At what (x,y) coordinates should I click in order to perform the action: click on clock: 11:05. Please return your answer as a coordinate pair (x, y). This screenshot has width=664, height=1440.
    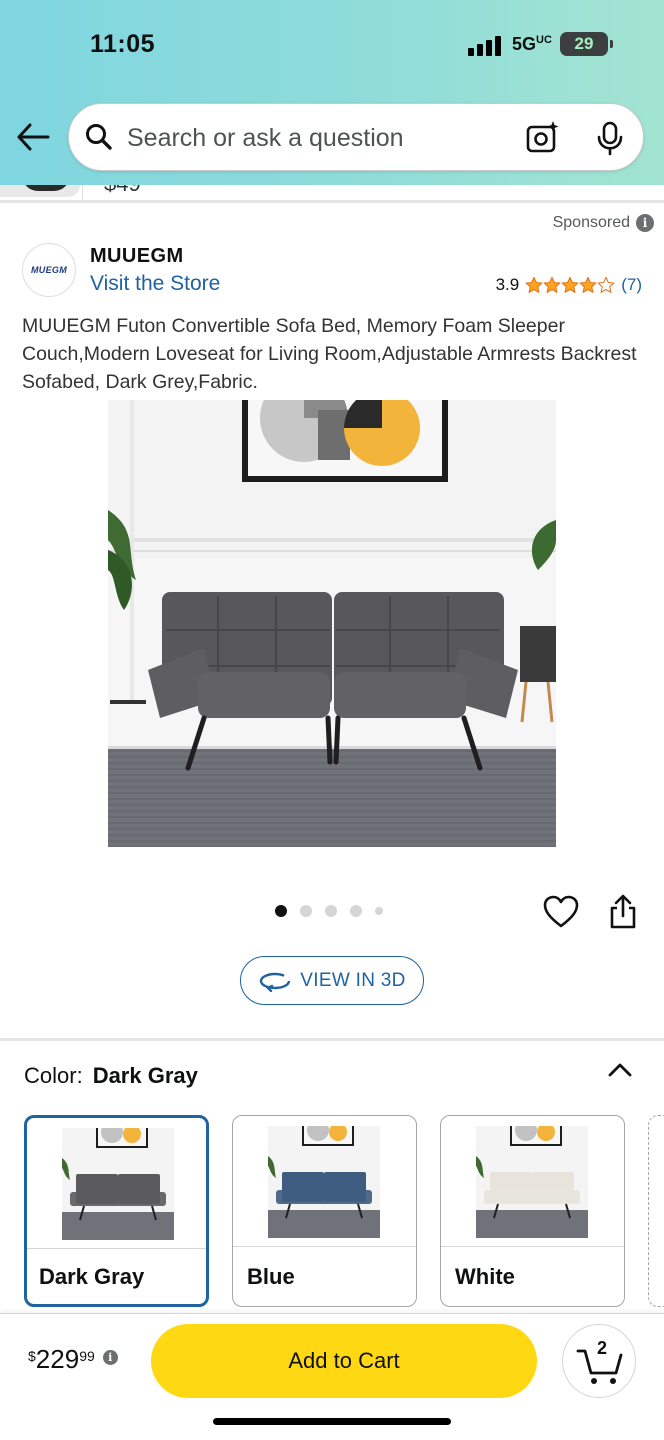
    Looking at the image, I should click on (123, 44).